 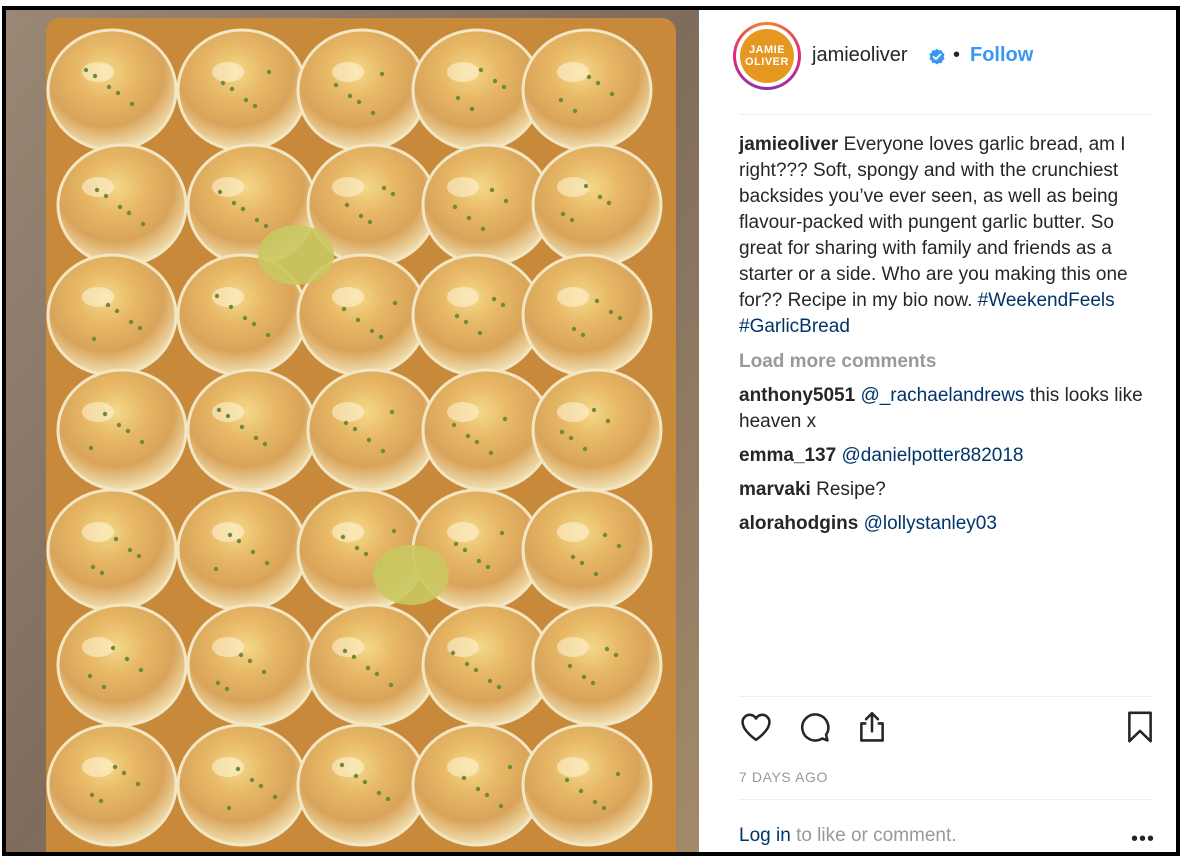 I want to click on follow-button: Follow, so click(x=1001, y=55).